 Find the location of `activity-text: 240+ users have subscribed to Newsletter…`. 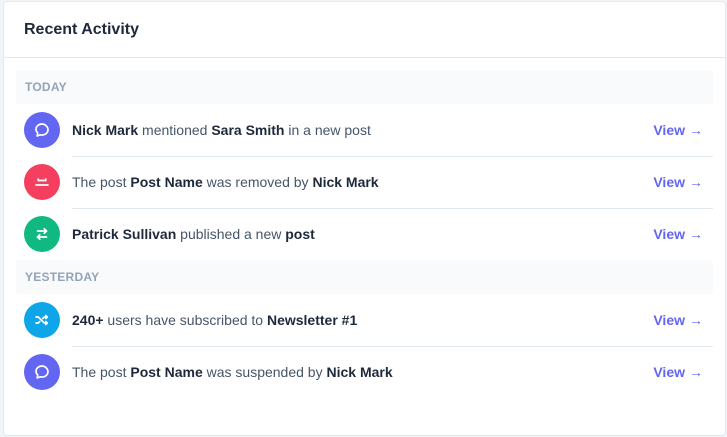

activity-text: 240+ users have subscribed to Newsletter… is located at coordinates (215, 319).